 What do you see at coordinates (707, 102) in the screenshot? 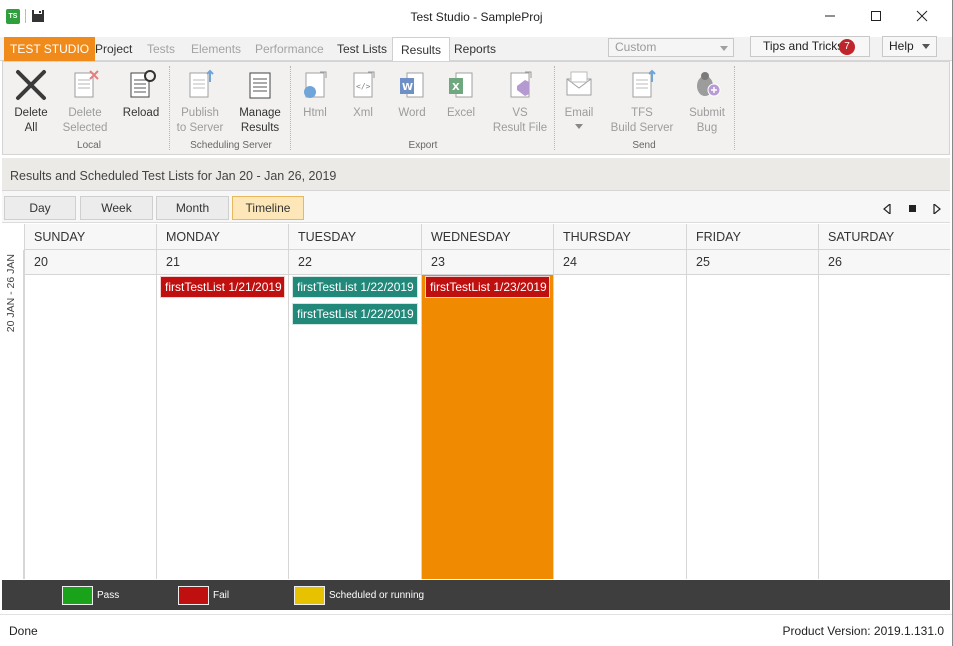
I see `submit-bug-button: Submit Bug` at bounding box center [707, 102].